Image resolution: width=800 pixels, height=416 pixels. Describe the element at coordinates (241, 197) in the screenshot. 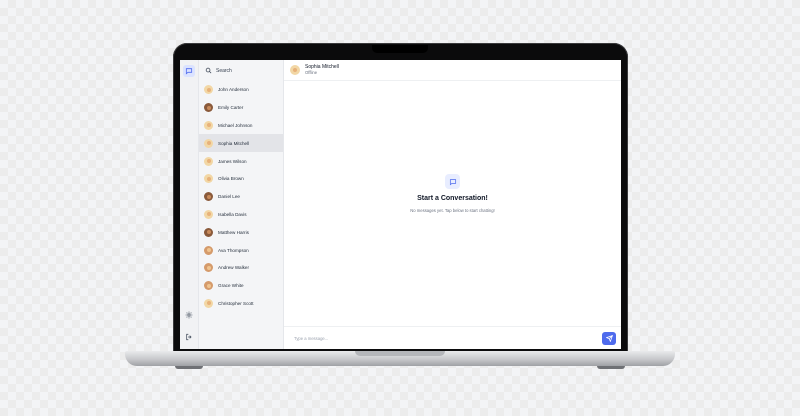

I see `contact-item: Daniel Lee` at that location.